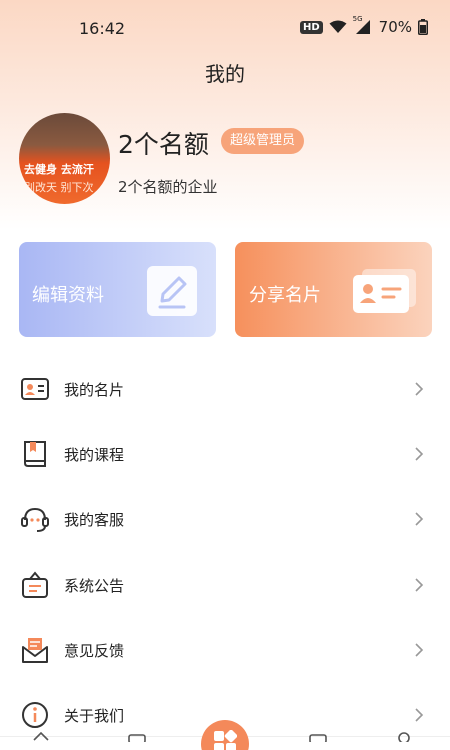 The image size is (450, 750). What do you see at coordinates (225, 519) in the screenshot?
I see `menu-item-customer-service: 我的客服` at bounding box center [225, 519].